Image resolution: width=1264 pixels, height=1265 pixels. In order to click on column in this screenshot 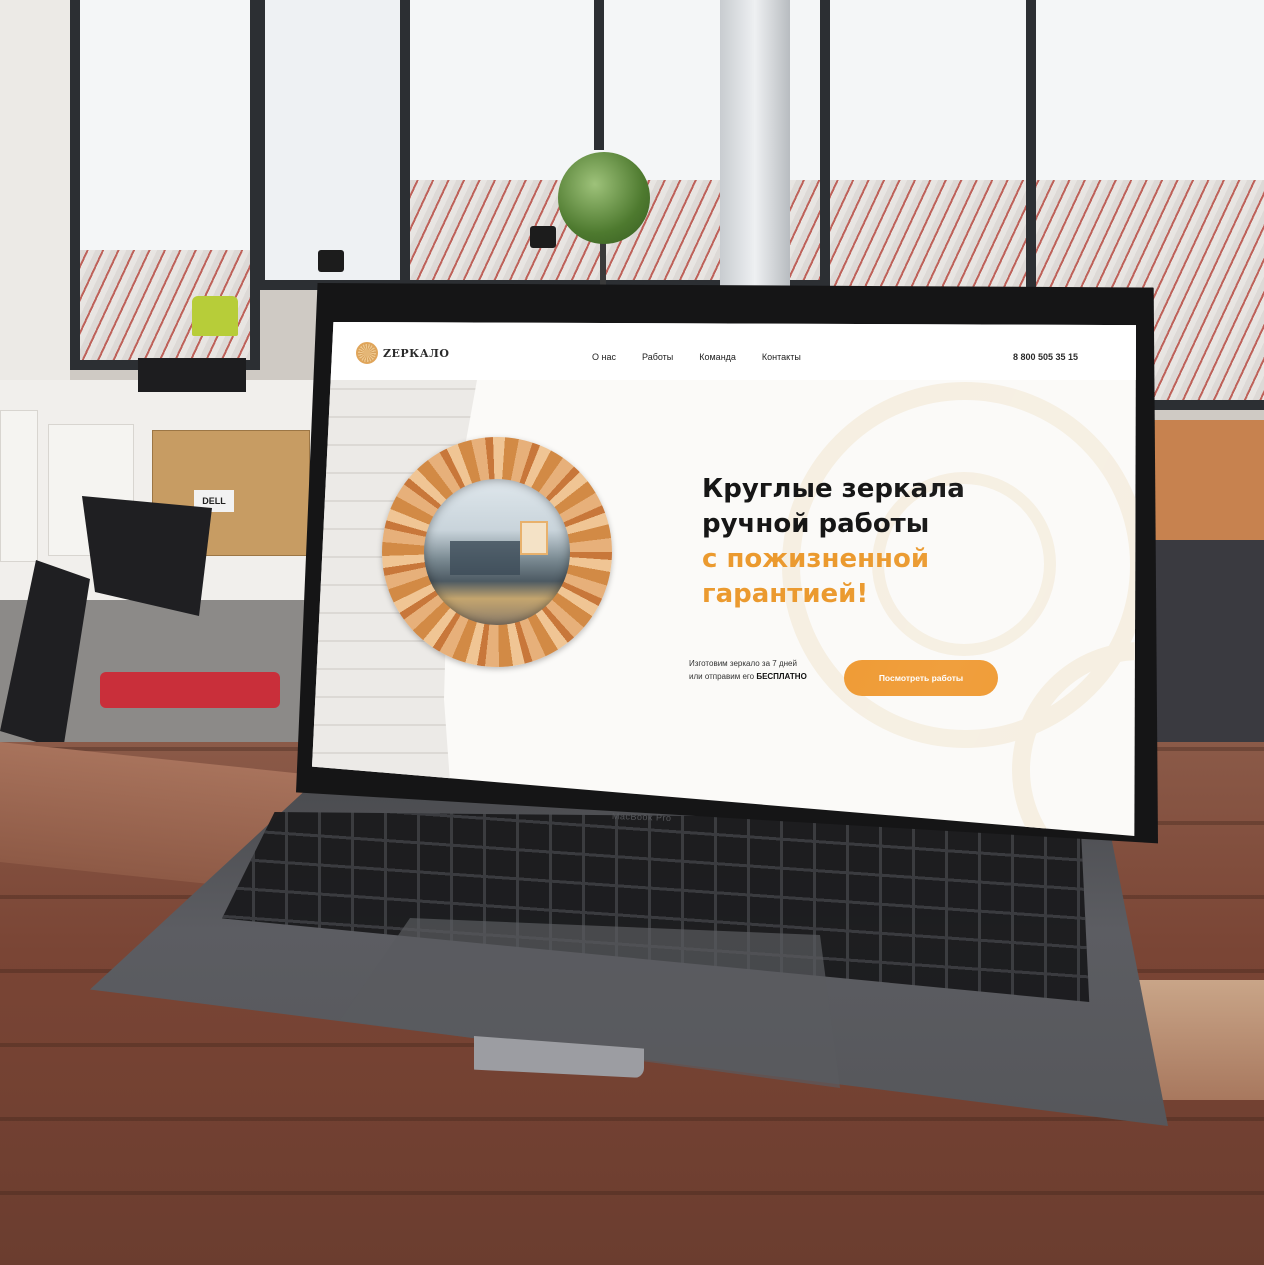, I will do `click(755, 150)`.